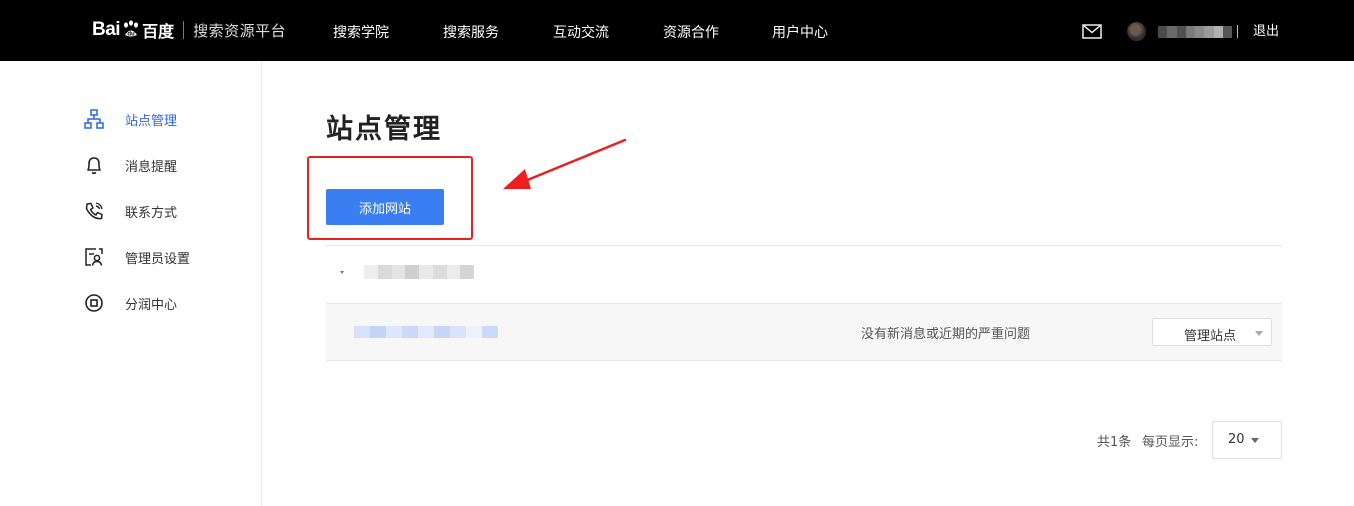  What do you see at coordinates (1092, 31) in the screenshot?
I see `mail-icon` at bounding box center [1092, 31].